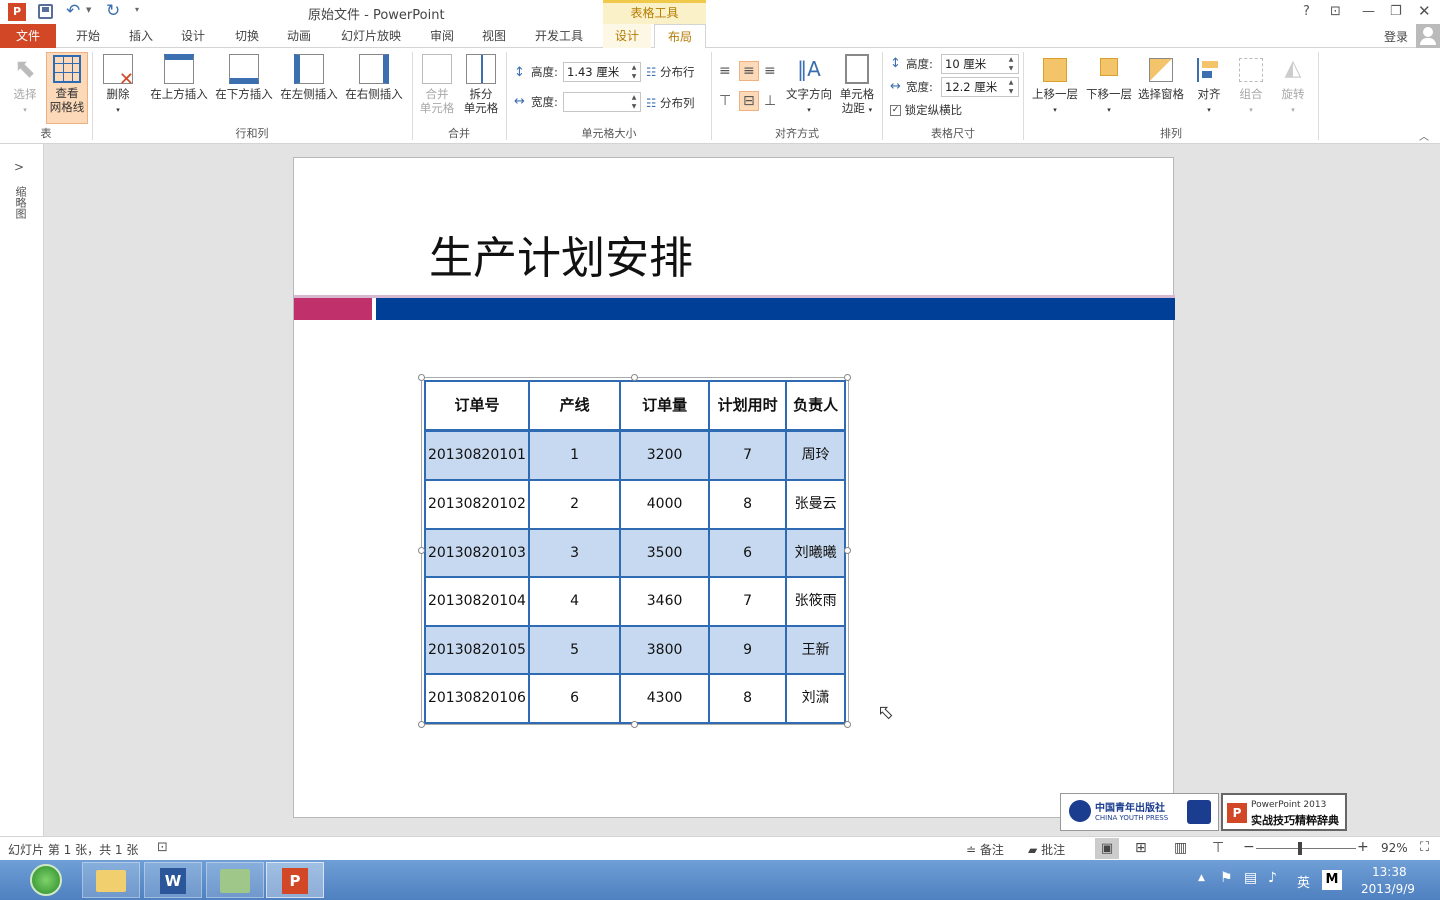 The image size is (1440, 900). I want to click on redo-icon: ↻, so click(113, 11).